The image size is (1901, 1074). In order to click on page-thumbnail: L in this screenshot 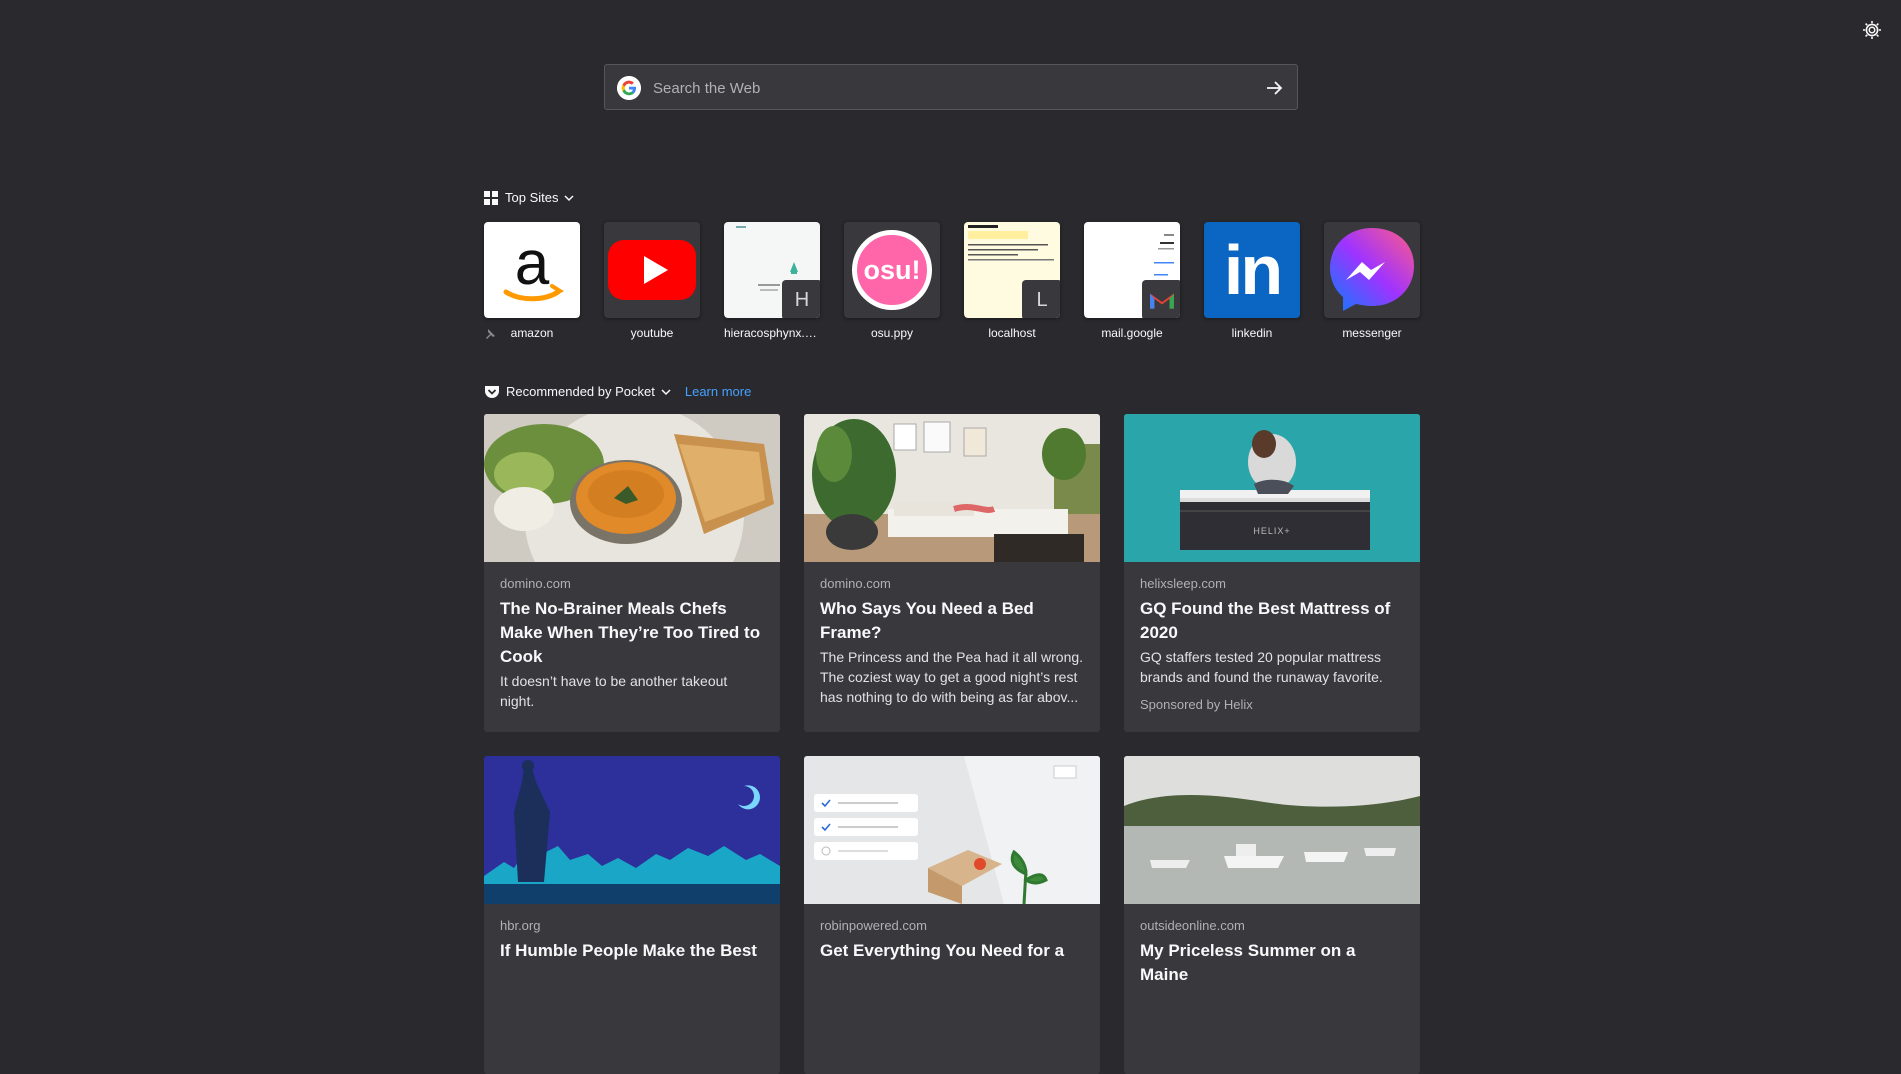, I will do `click(1012, 270)`.